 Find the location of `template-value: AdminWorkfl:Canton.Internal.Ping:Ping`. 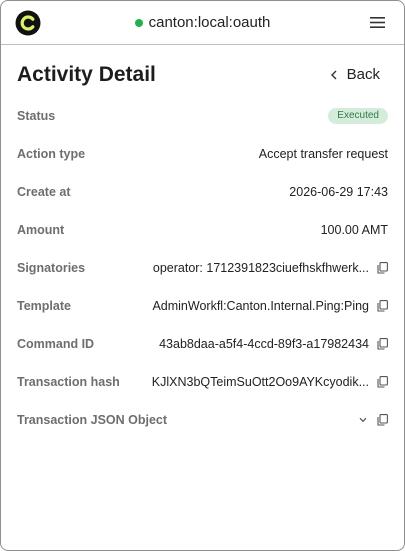

template-value: AdminWorkfl:Canton.Internal.Ping:Ping is located at coordinates (260, 306).